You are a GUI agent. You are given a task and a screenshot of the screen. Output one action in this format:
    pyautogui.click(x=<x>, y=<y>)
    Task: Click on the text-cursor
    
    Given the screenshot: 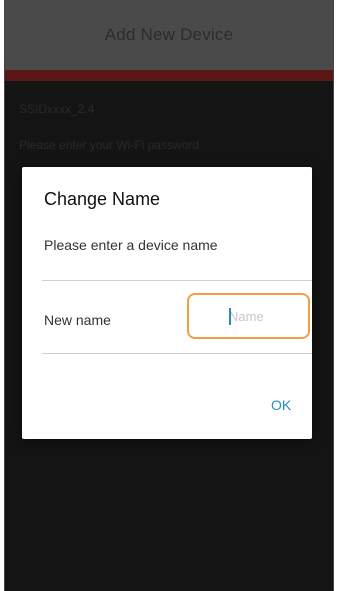 What is the action you would take?
    pyautogui.click(x=230, y=316)
    